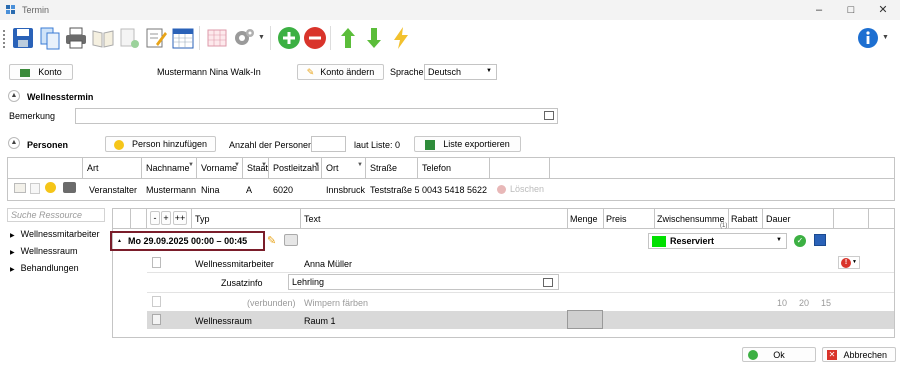 The width and height of the screenshot is (900, 367). What do you see at coordinates (348, 38) in the screenshot?
I see `arrow-up-icon` at bounding box center [348, 38].